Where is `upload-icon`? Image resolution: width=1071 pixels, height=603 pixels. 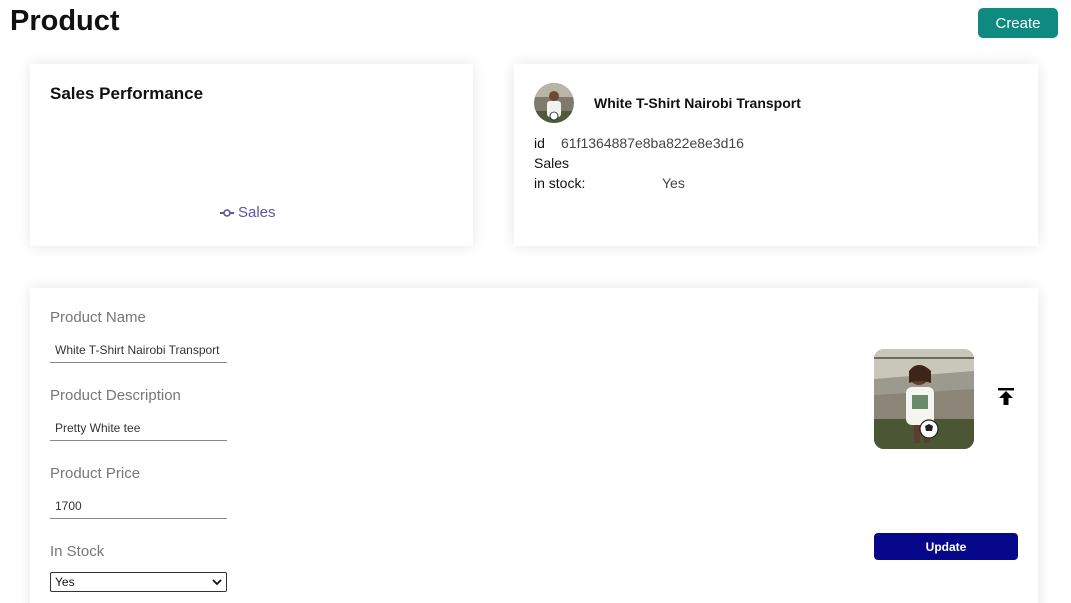
upload-icon is located at coordinates (1006, 397).